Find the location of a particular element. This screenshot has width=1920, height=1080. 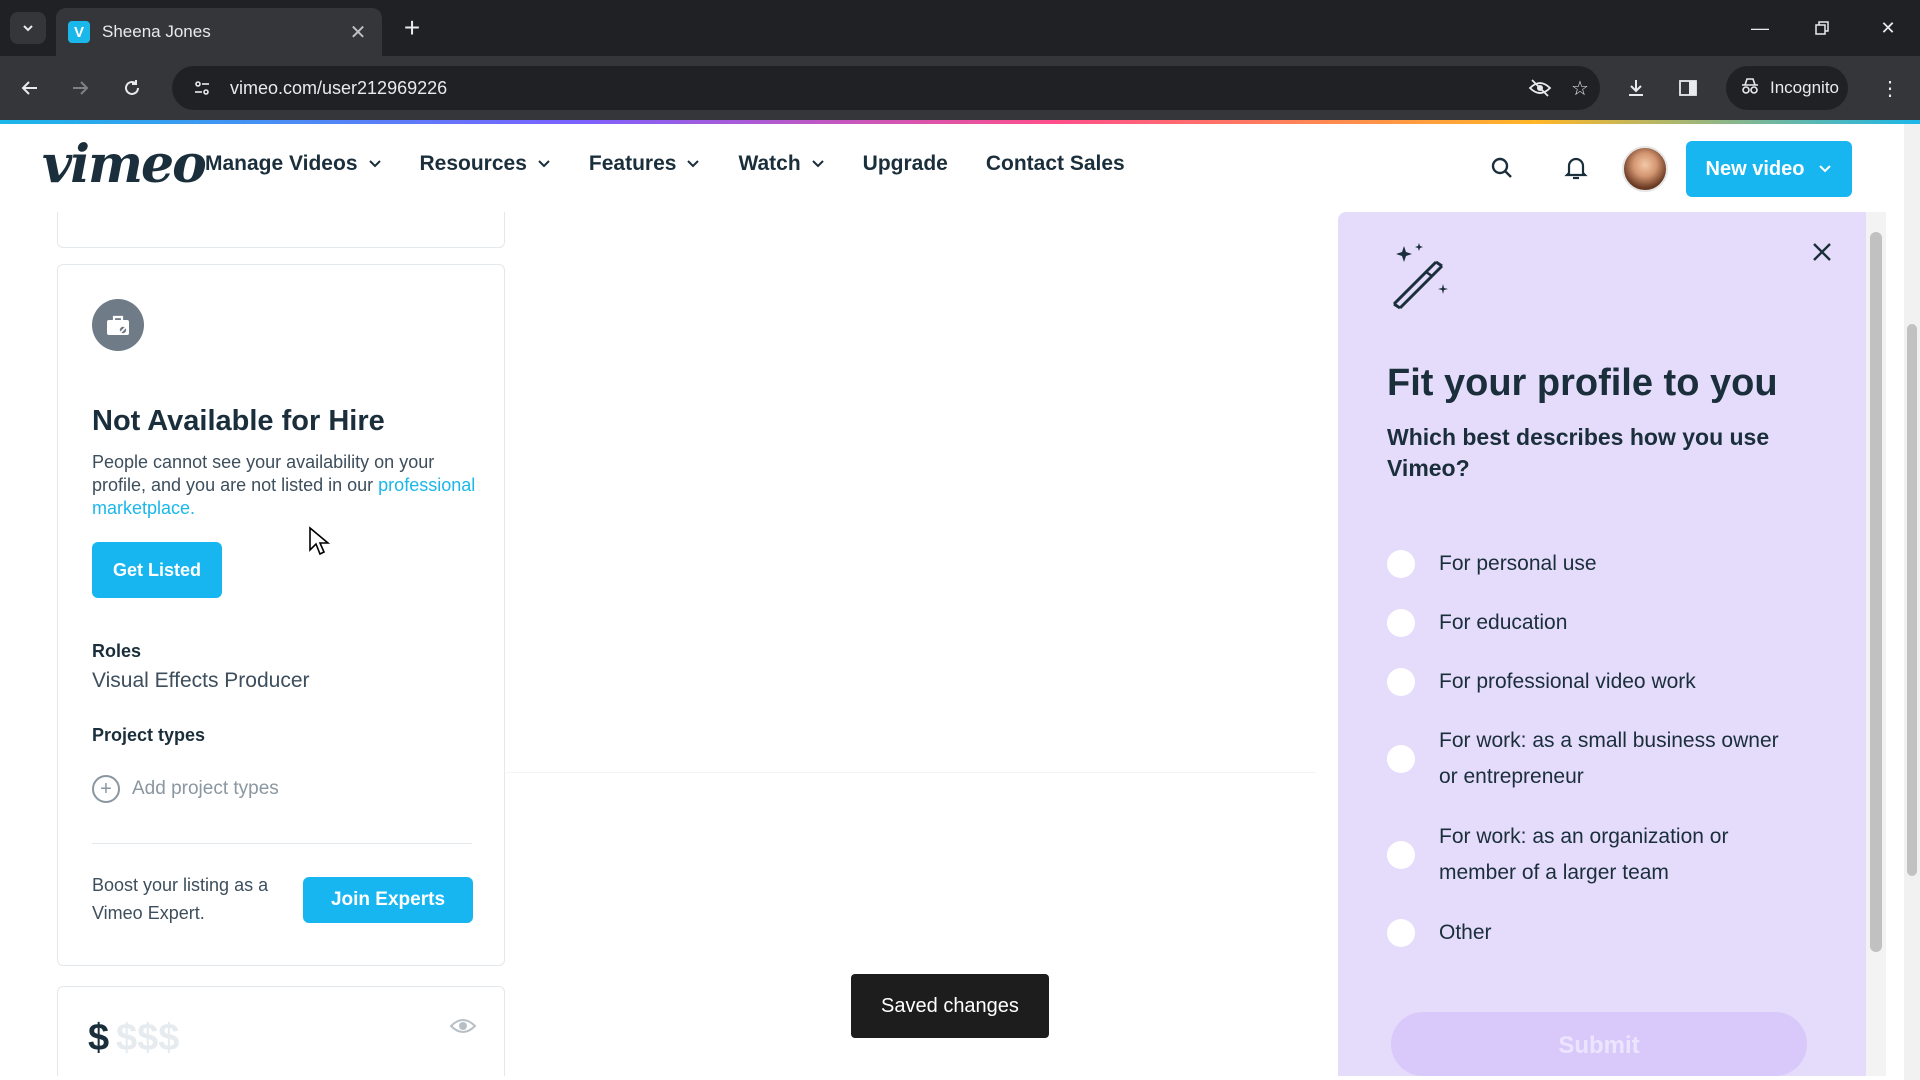

new-video-button: New video is located at coordinates (1769, 169).